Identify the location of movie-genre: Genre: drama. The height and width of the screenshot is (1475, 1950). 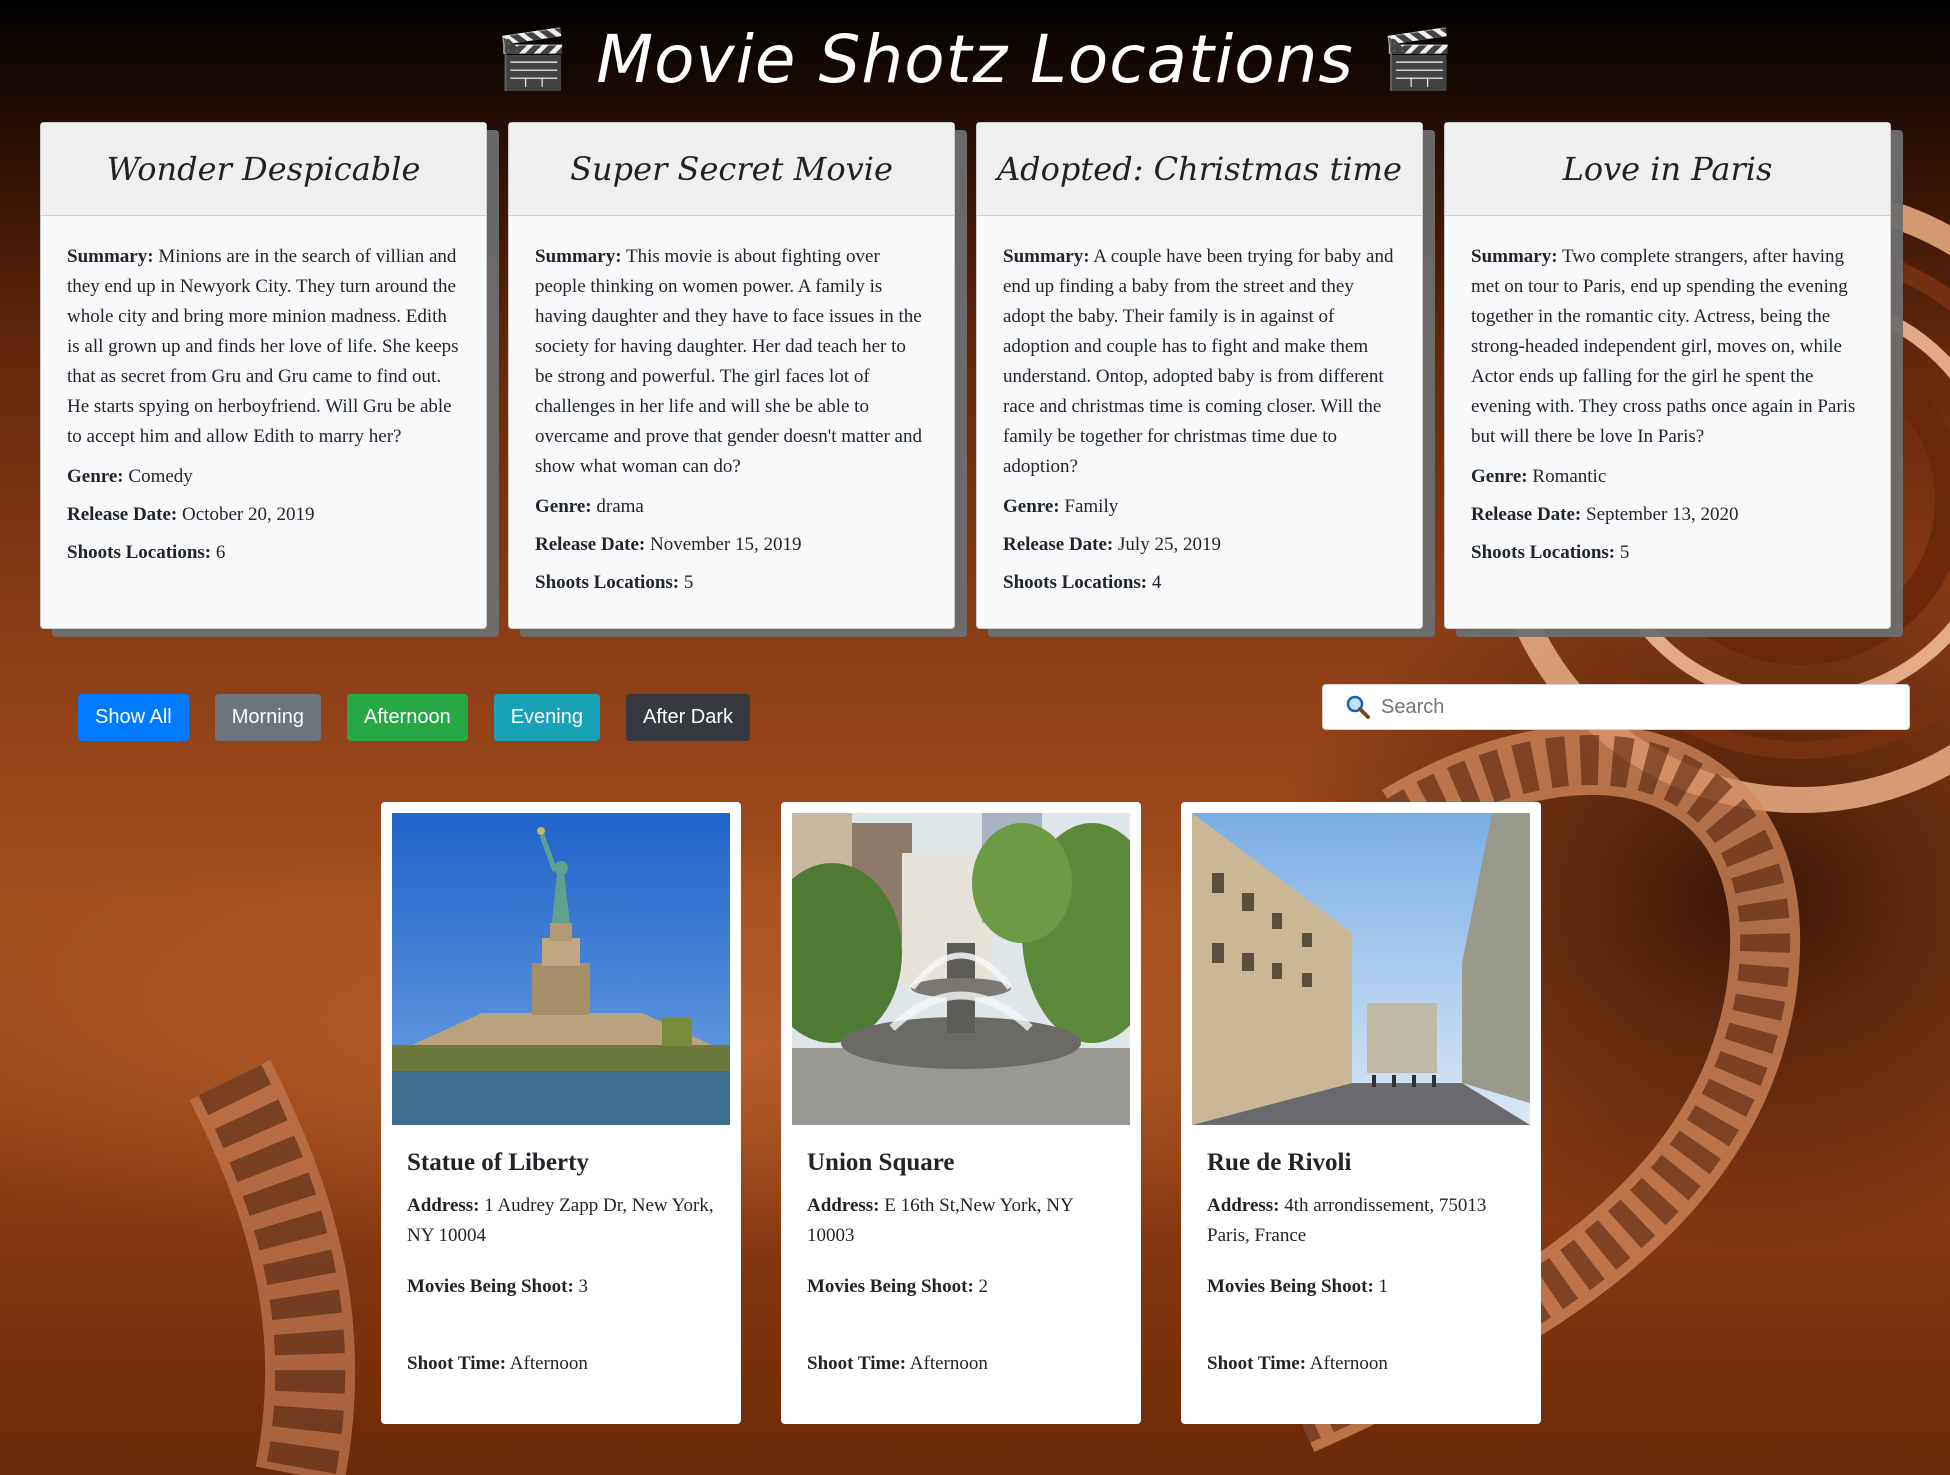
(589, 506).